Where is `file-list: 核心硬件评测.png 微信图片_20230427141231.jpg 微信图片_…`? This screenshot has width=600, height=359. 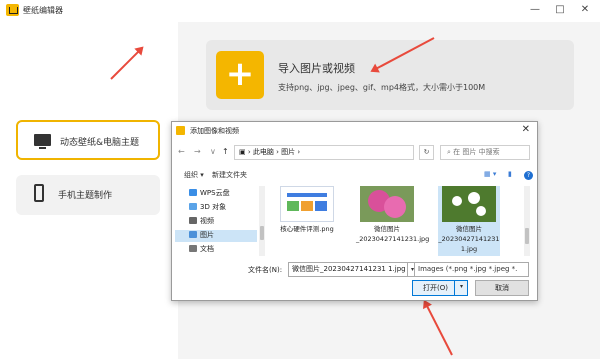 file-list: 核心硬件评测.png 微信图片_20230427141231.jpg 微信图片_… is located at coordinates (399, 221).